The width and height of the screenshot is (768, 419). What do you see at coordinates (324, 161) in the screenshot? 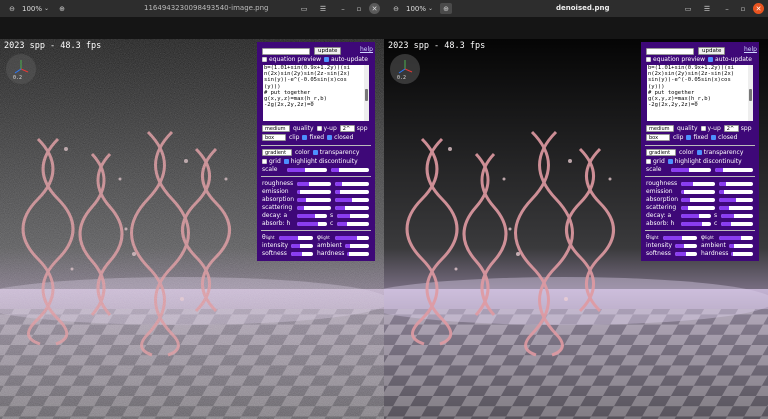
I see `highlight-label: highlight discontinuity` at bounding box center [324, 161].